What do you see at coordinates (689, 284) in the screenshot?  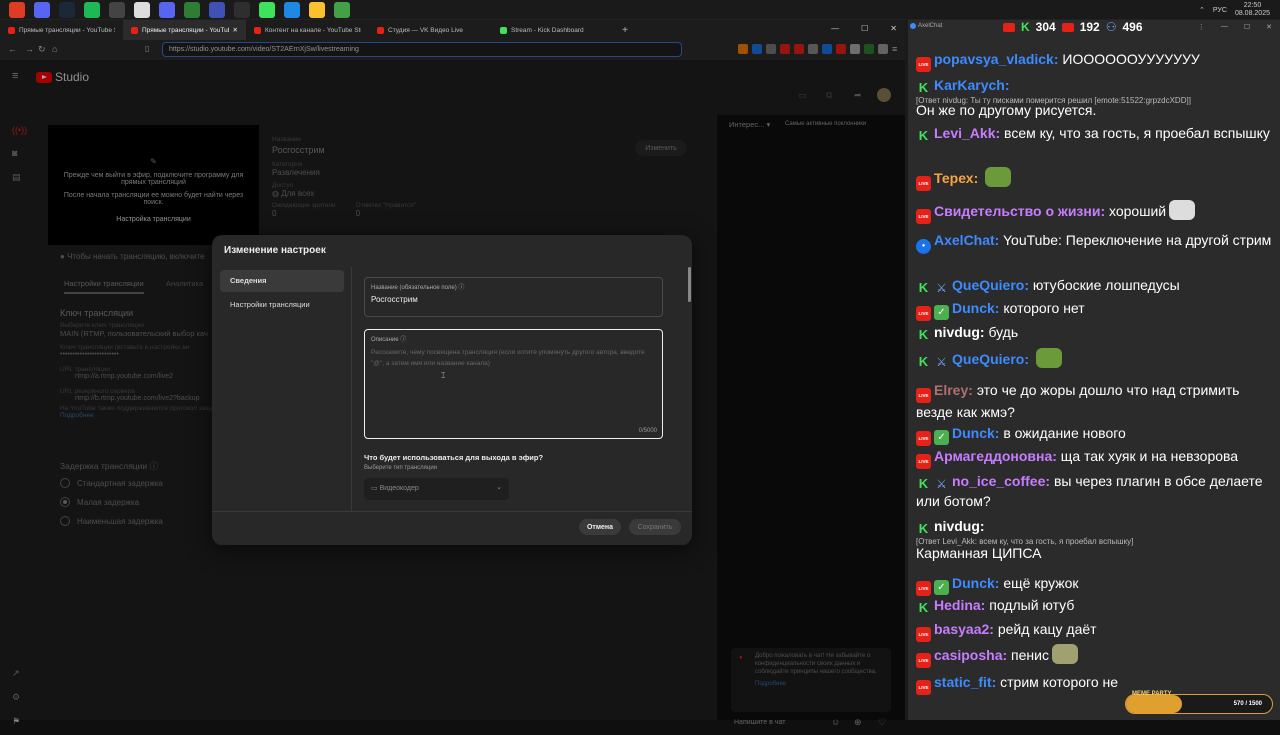 I see `scrollbar` at bounding box center [689, 284].